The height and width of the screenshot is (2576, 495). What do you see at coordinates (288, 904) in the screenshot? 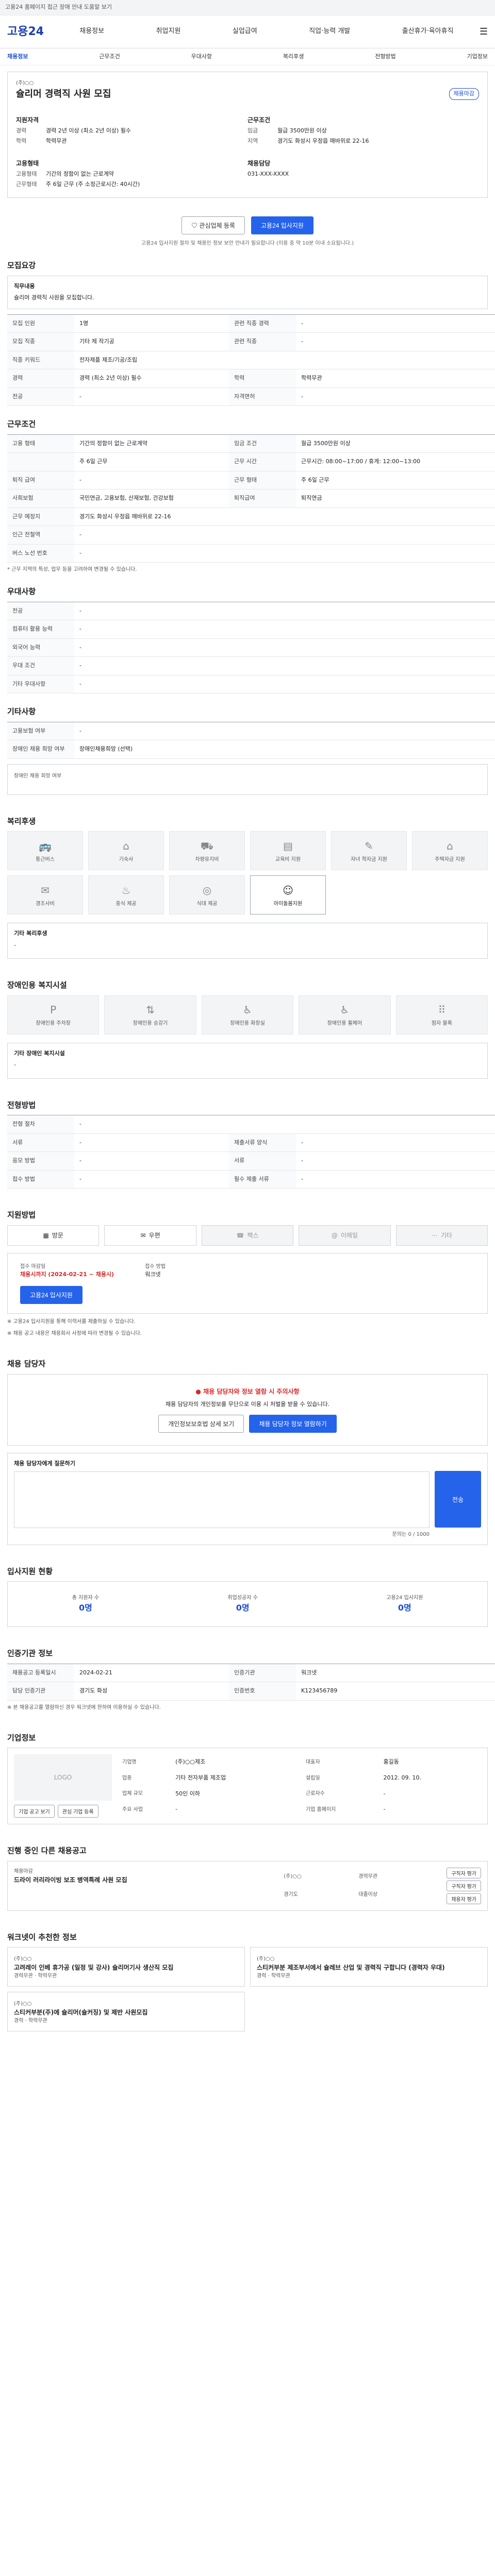
I see `label: 아이돌봄지원` at bounding box center [288, 904].